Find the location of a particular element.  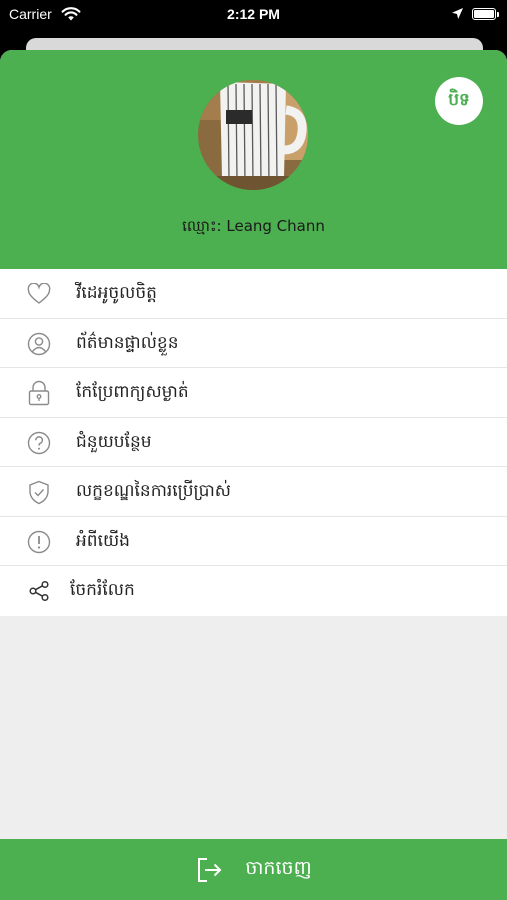

status-bar: Carrier 2:12 PM is located at coordinates (253, 14).